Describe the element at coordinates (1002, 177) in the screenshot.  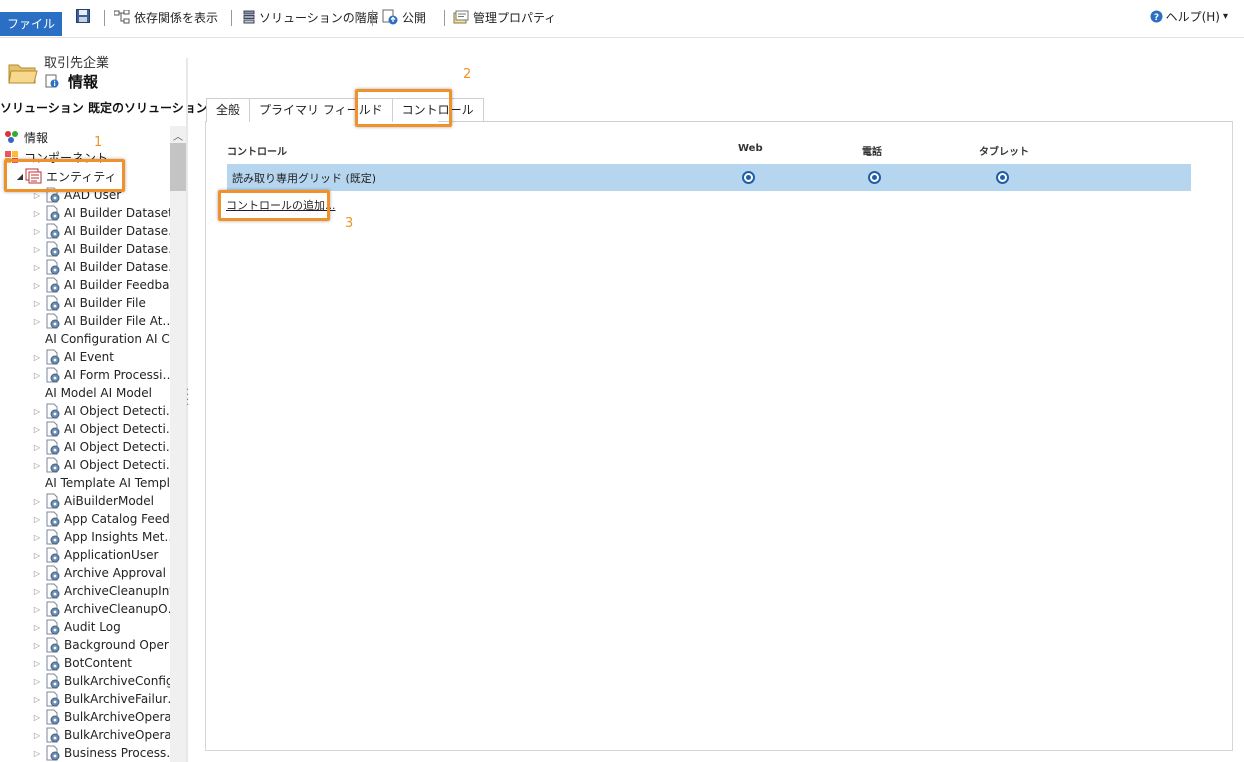
I see `tablet-radio` at that location.